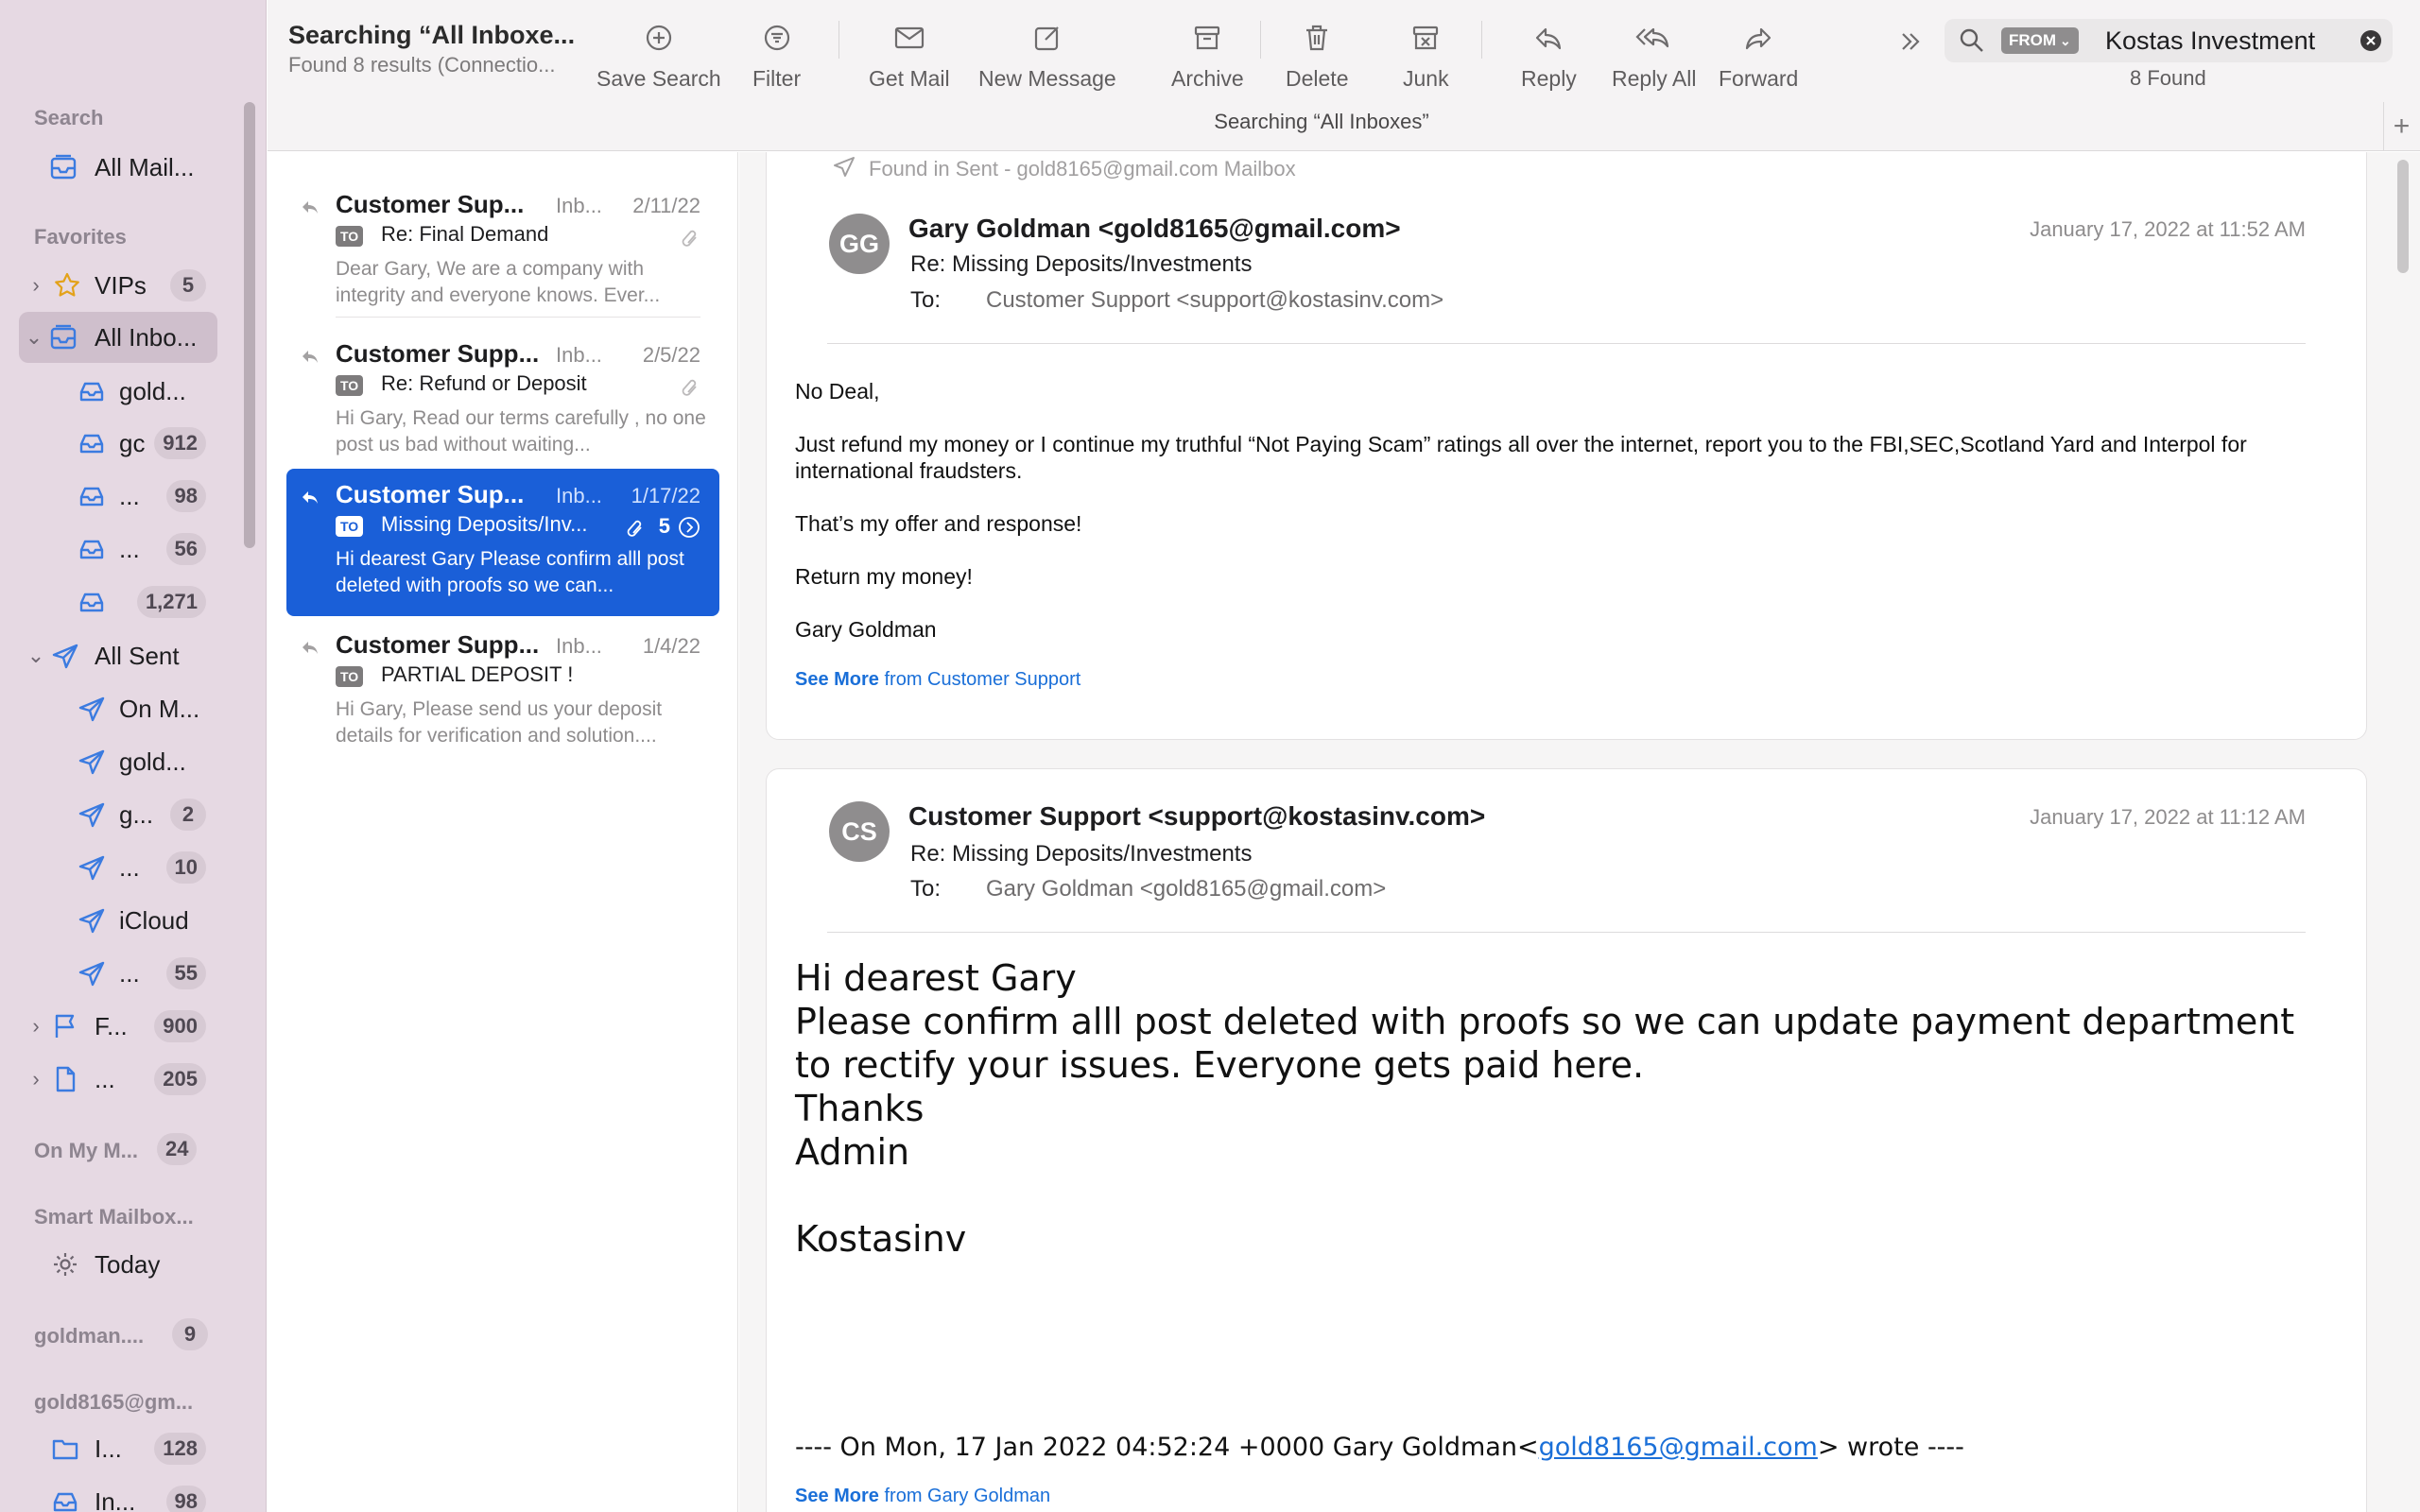 This screenshot has height=1512, width=2420. Describe the element at coordinates (478, 674) in the screenshot. I see `message-subject: PARTIAL DEPOSIT !` at that location.